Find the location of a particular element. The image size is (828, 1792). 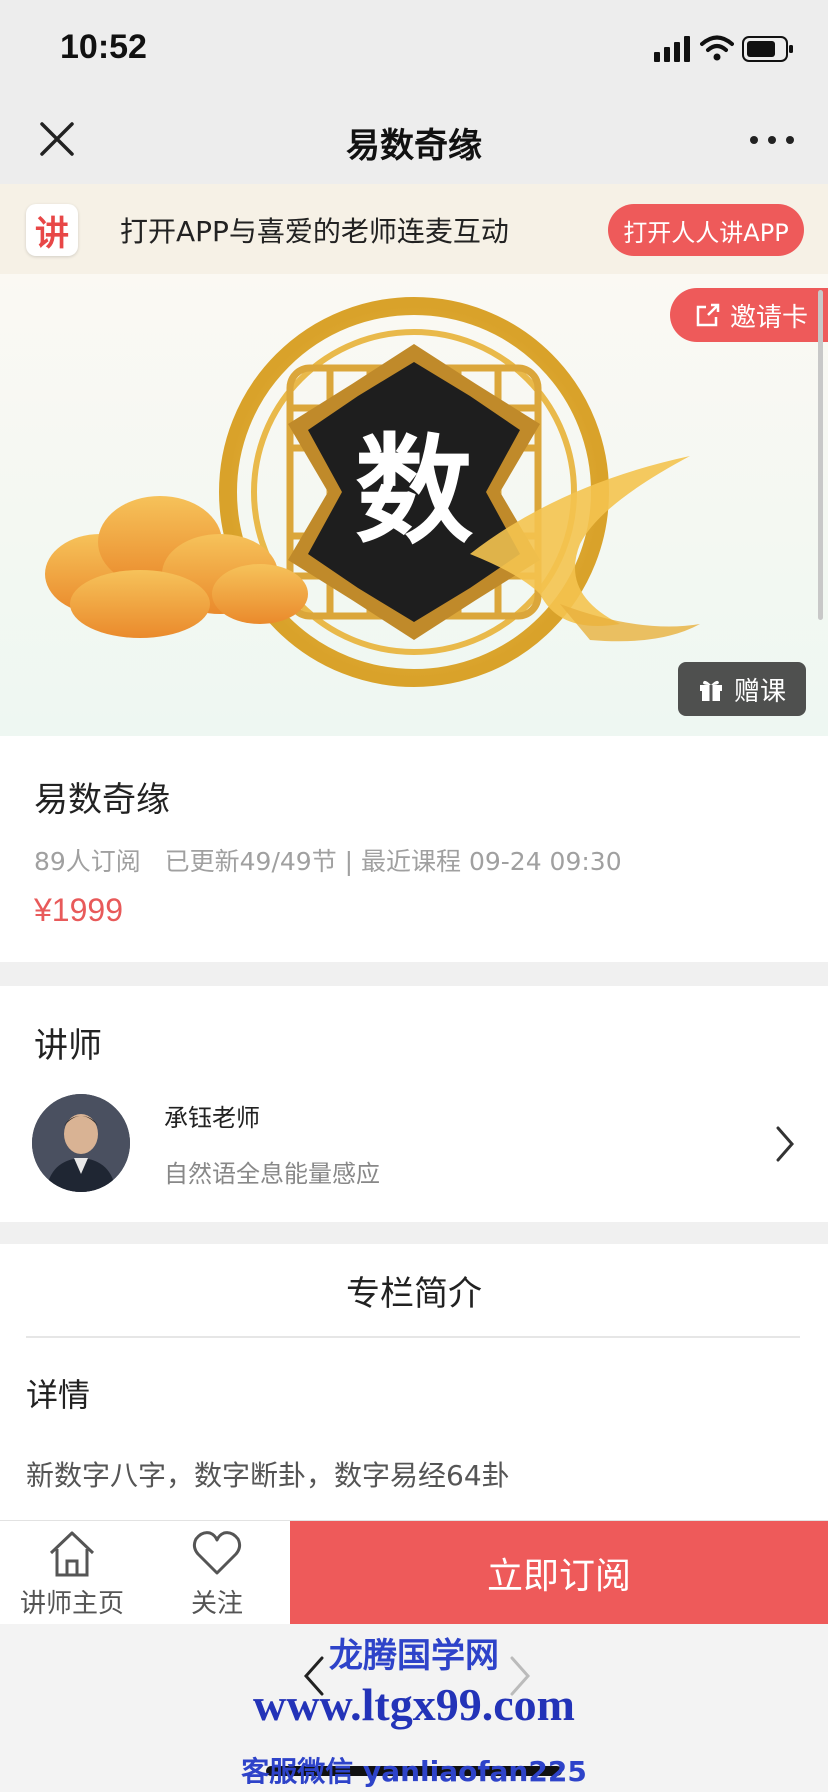

home-icon is located at coordinates (72, 1553).